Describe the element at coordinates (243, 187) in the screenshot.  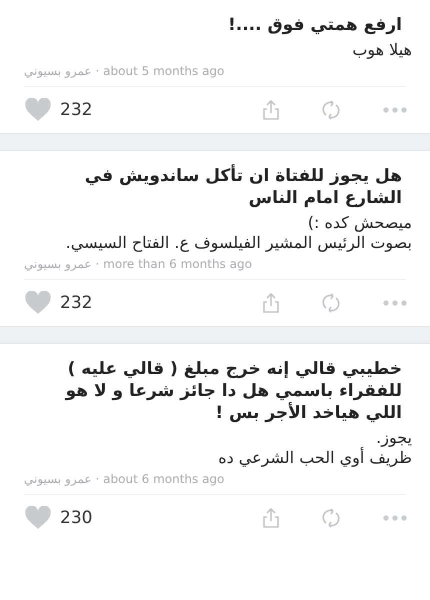
I see `post-question: هل يجوز للفتاة ان تأكل ساندويش في الشارع امام الناس` at that location.